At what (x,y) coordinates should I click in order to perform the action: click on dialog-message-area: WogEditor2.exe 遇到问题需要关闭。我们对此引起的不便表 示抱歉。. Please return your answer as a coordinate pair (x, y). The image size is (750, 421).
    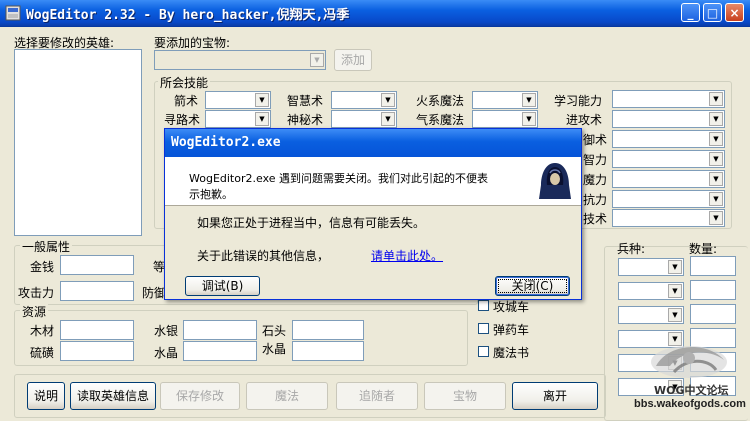
    Looking at the image, I should click on (373, 181).